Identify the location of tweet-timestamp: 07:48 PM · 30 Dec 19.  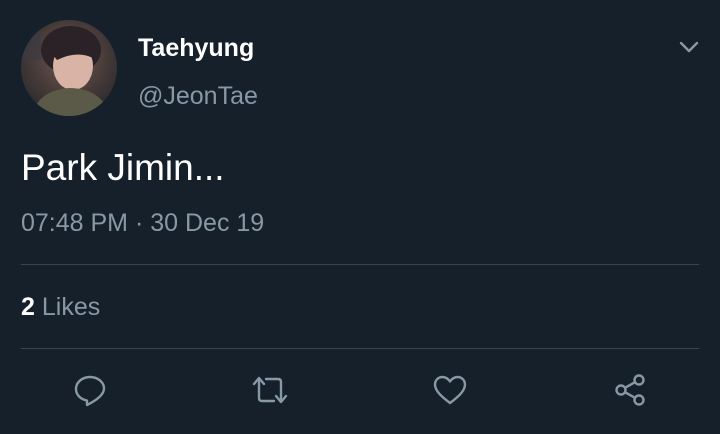
(142, 223).